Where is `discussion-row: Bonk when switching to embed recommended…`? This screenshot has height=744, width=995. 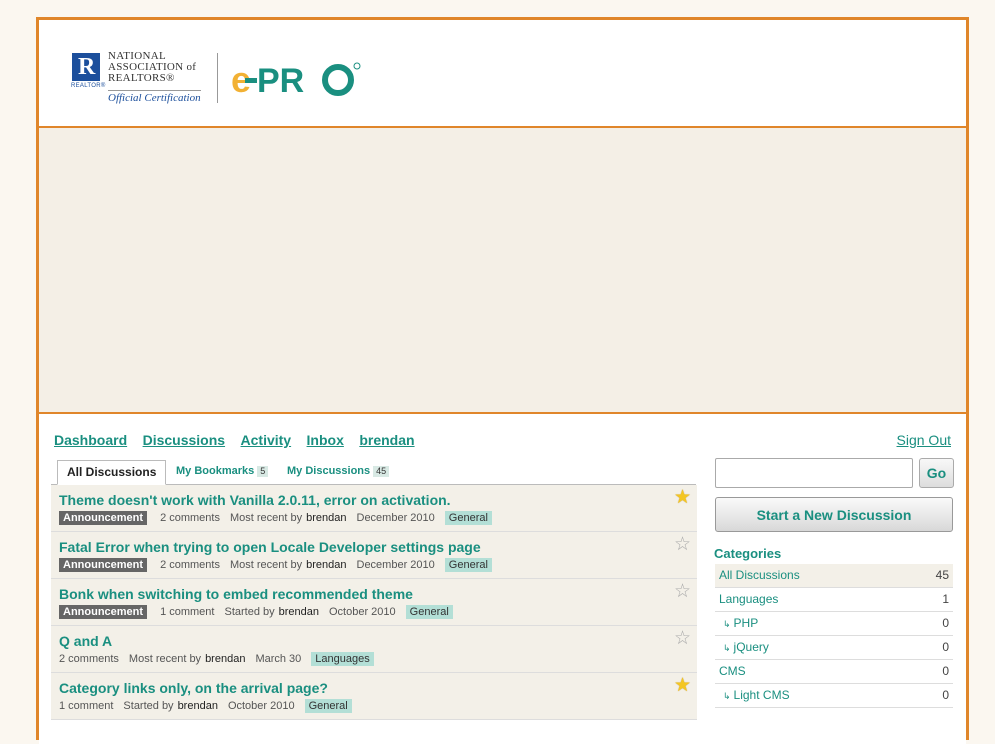
discussion-row: Bonk when switching to embed recommended… is located at coordinates (374, 602).